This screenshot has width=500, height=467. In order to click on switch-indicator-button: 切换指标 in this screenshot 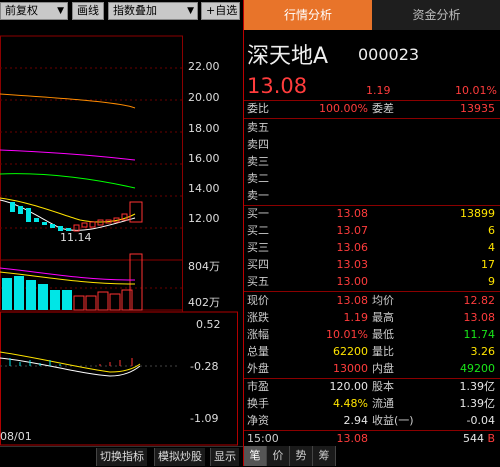, I will do `click(121, 457)`.